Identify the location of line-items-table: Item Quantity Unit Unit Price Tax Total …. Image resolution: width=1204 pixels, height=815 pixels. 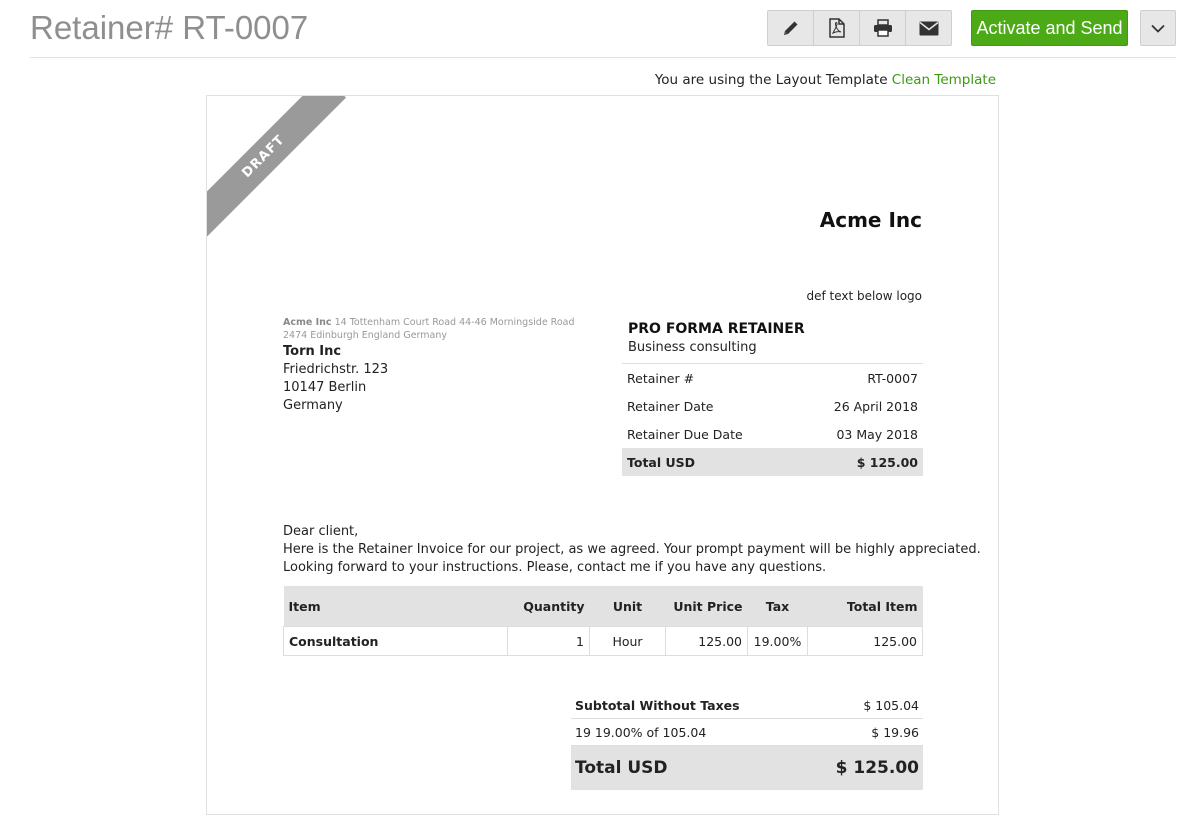
(603, 621).